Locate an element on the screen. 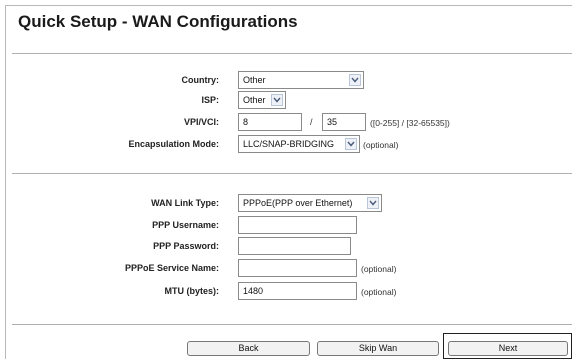 Image resolution: width=574 pixels, height=359 pixels. encap-select: LLC/SNAP-BRIDGING is located at coordinates (299, 144).